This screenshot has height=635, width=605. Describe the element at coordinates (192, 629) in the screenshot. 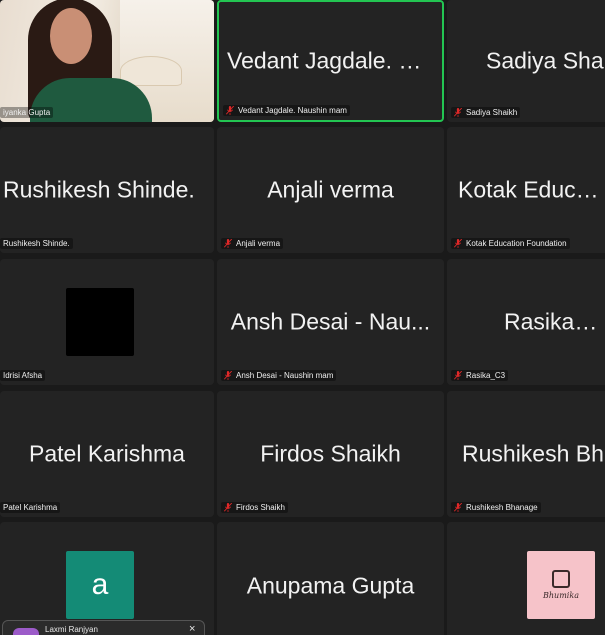

I see `close-icon: ×` at that location.